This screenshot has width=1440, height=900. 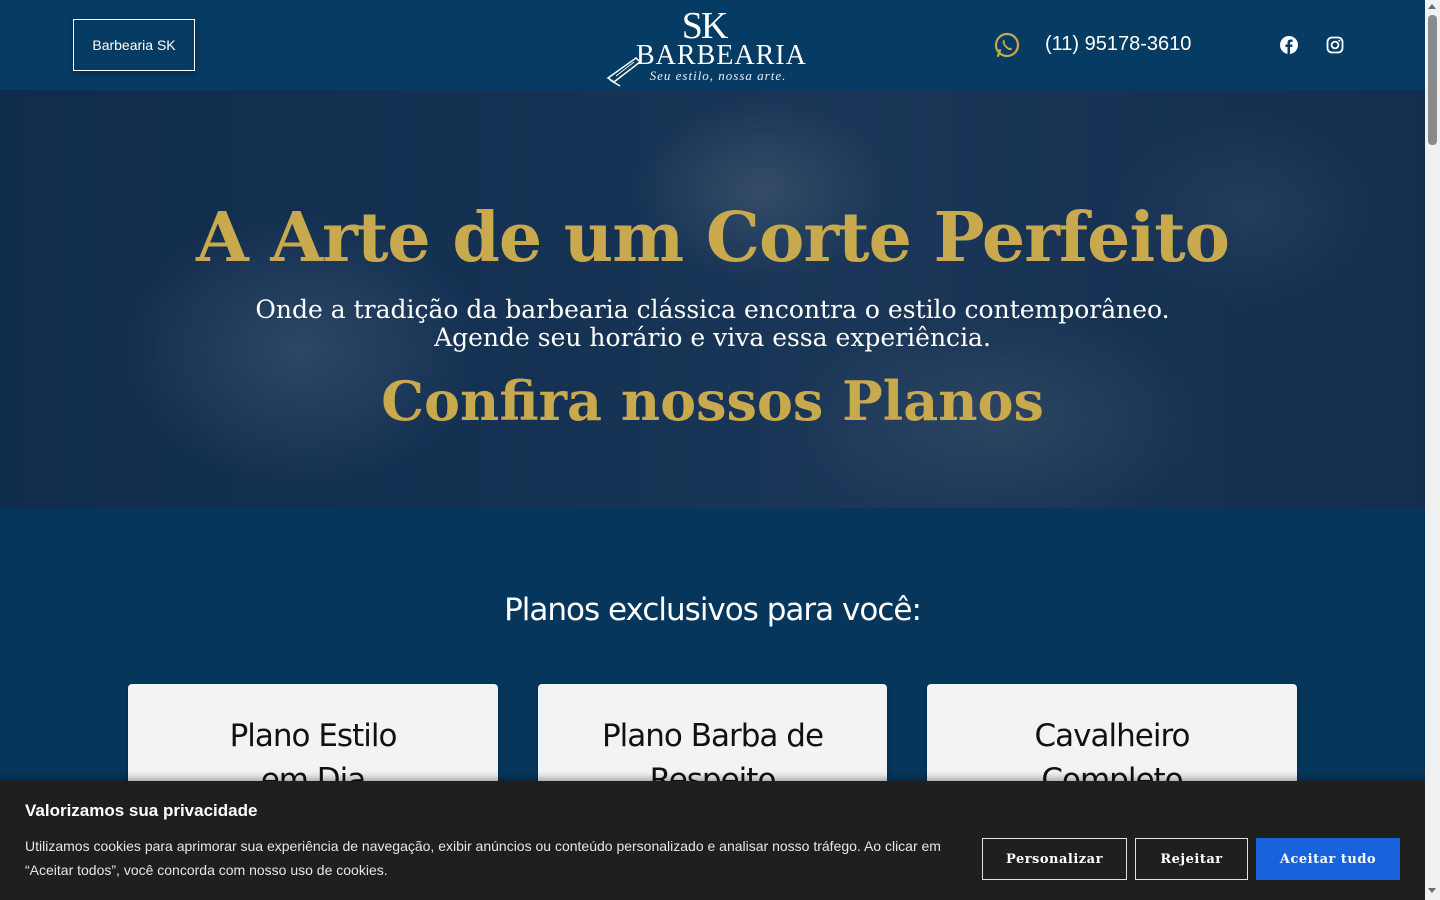 What do you see at coordinates (1007, 45) in the screenshot?
I see `whatsapp-icon` at bounding box center [1007, 45].